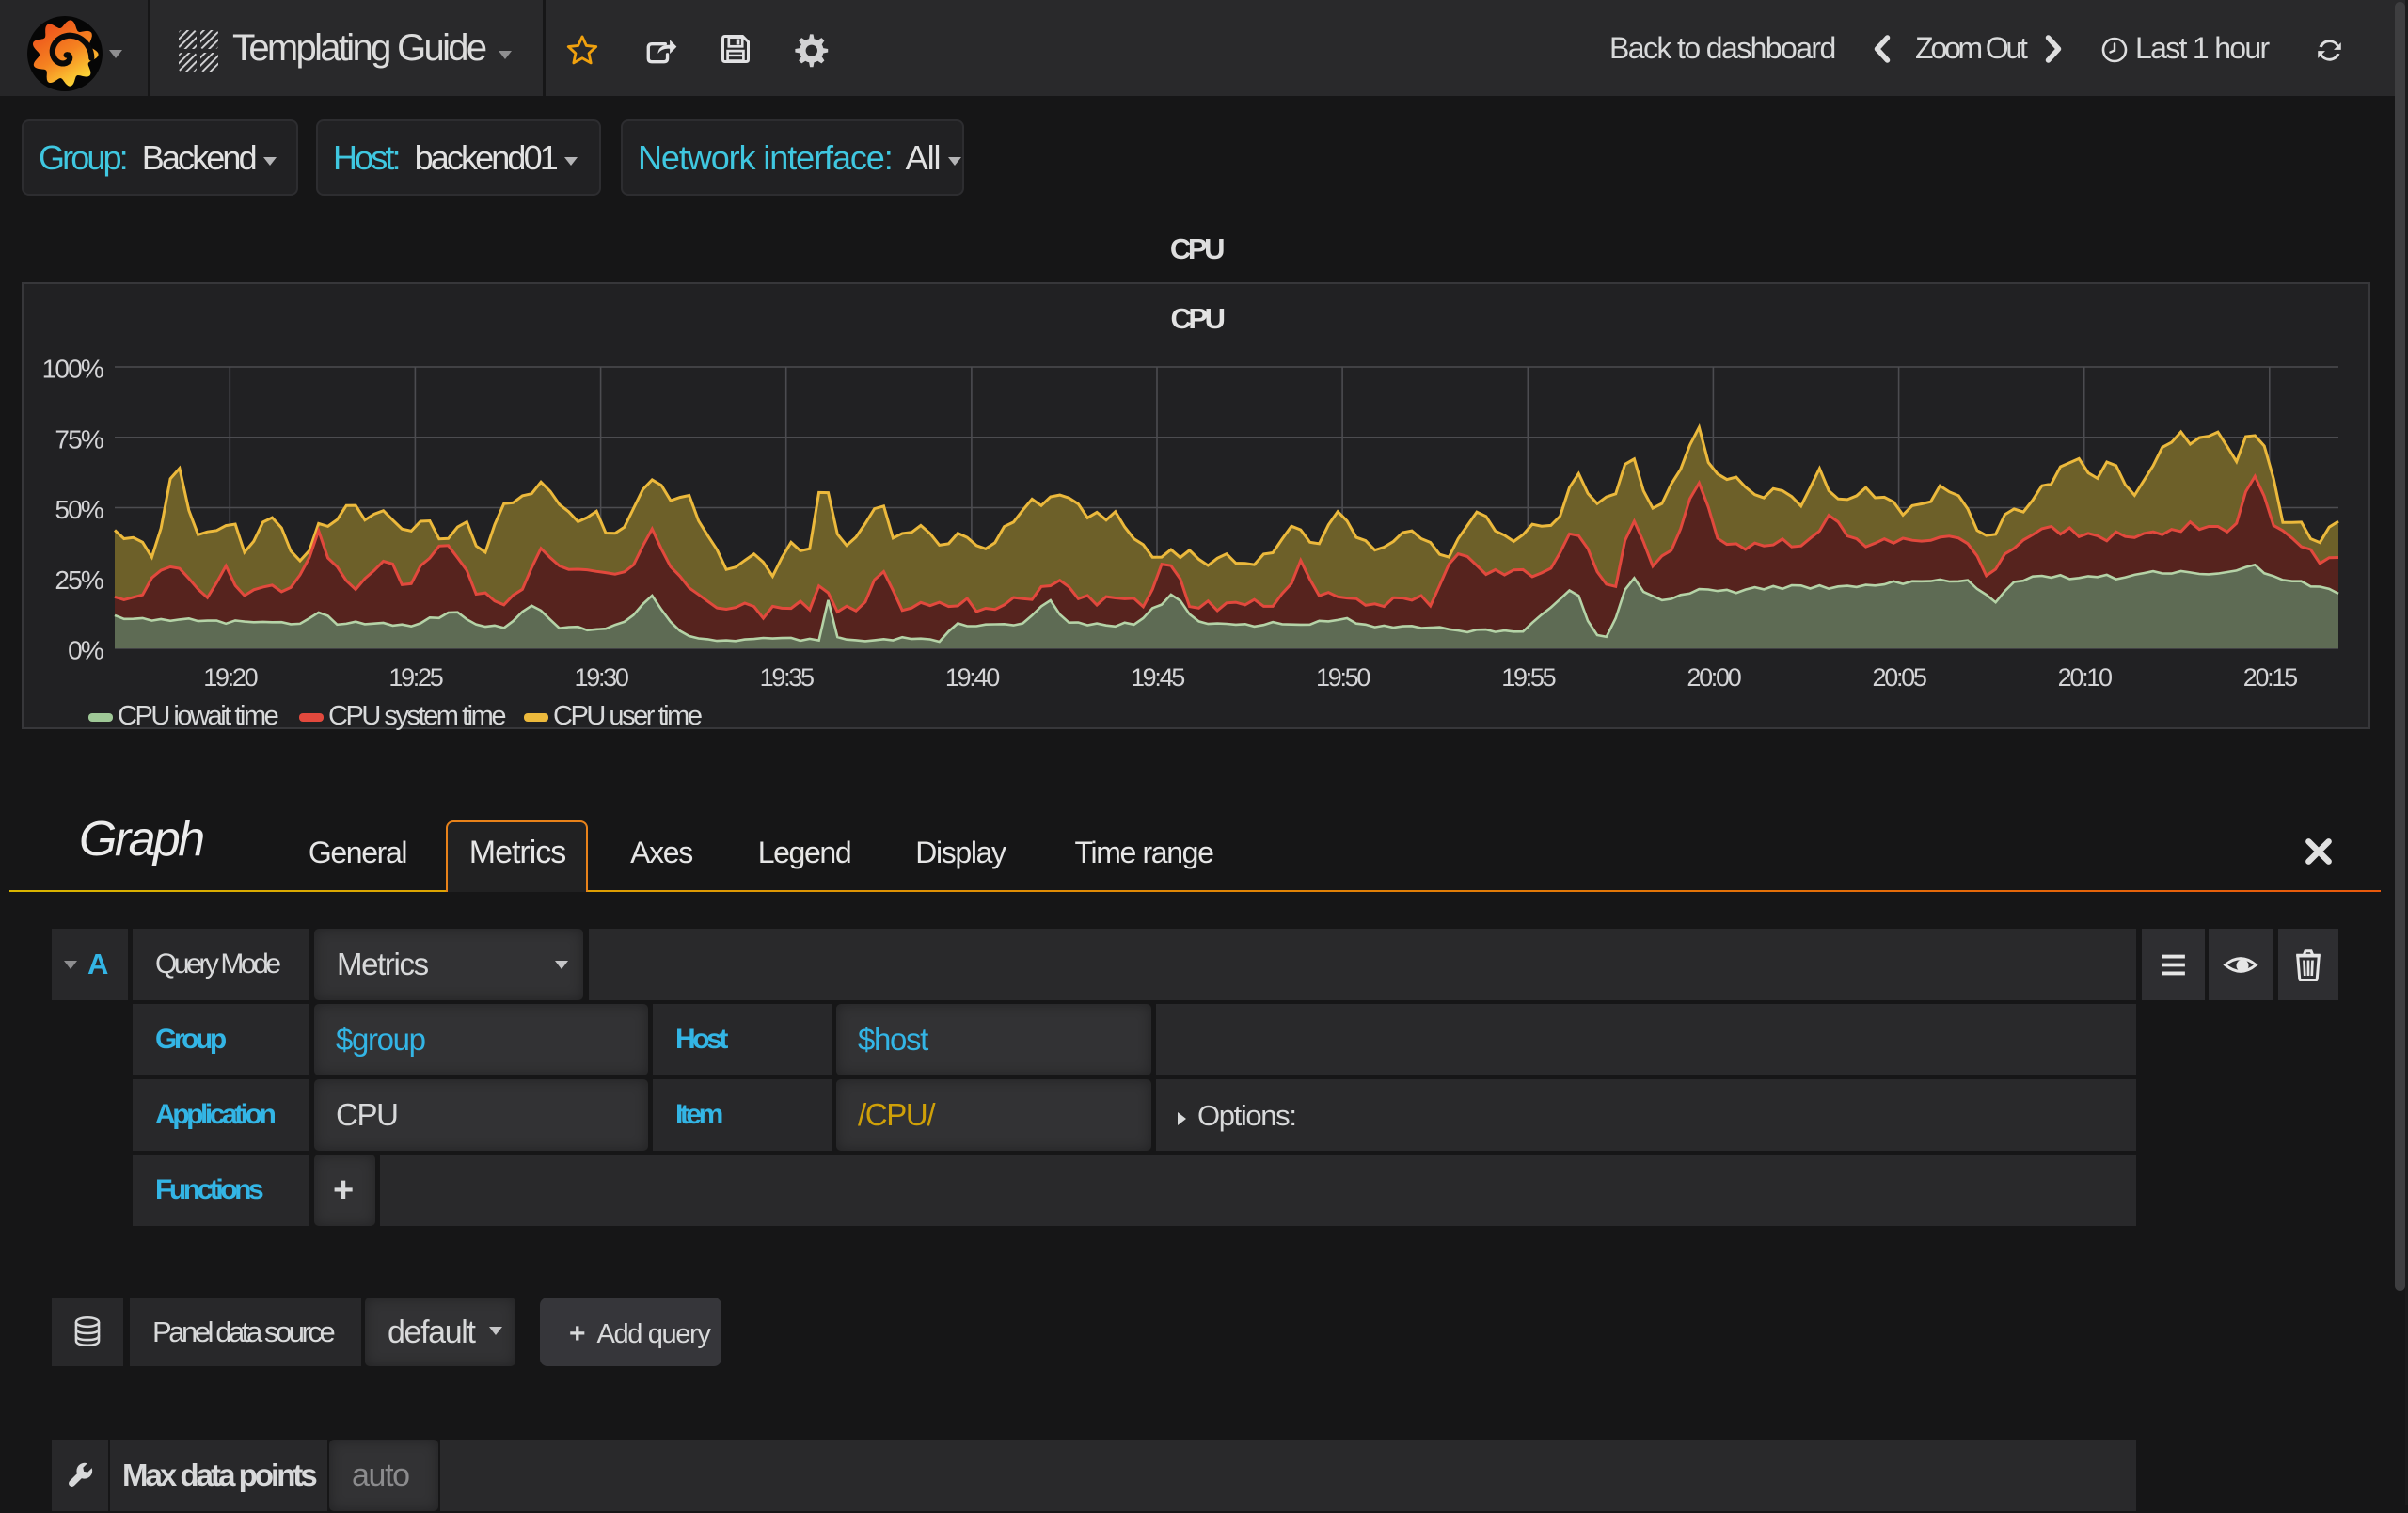  Describe the element at coordinates (601, 677) in the screenshot. I see `svg-text: 19:30` at that location.